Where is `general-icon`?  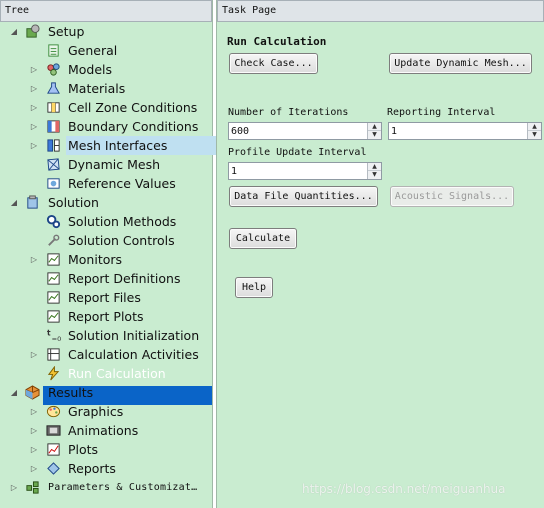
general-icon is located at coordinates (53, 50).